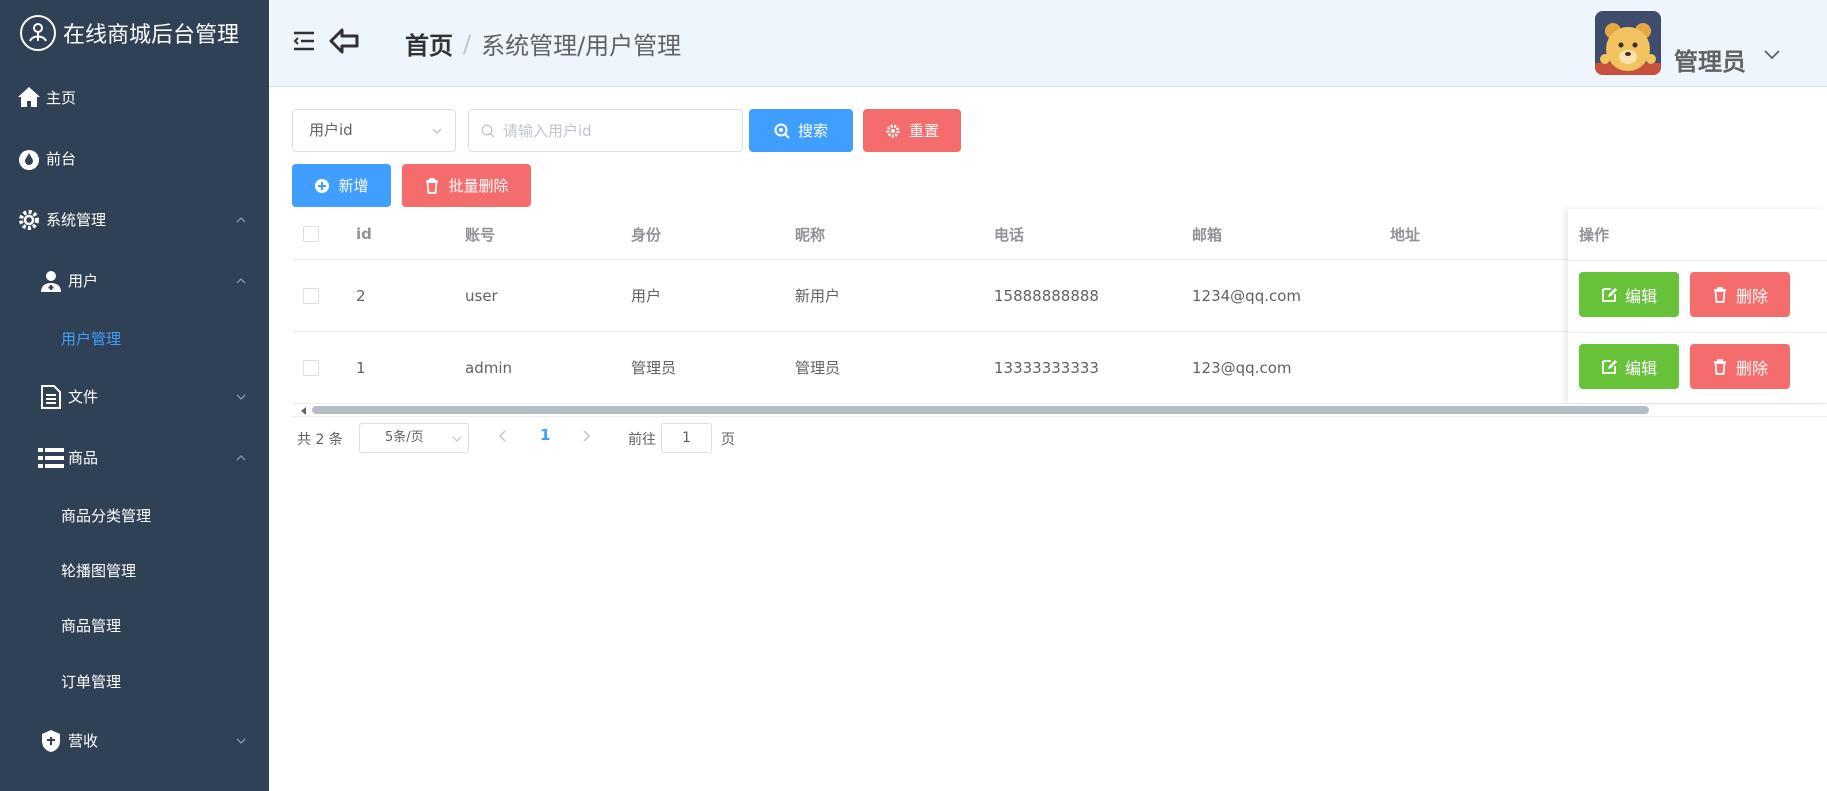 This screenshot has height=791, width=1827. What do you see at coordinates (134, 515) in the screenshot?
I see `sidebar-item-category-management: 商品分类管理` at bounding box center [134, 515].